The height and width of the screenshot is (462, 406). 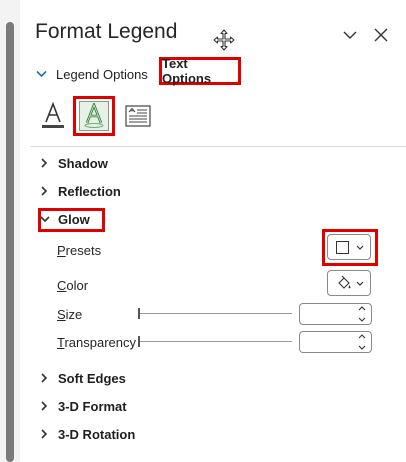 What do you see at coordinates (10, 242) in the screenshot?
I see `scrollbar-thumb` at bounding box center [10, 242].